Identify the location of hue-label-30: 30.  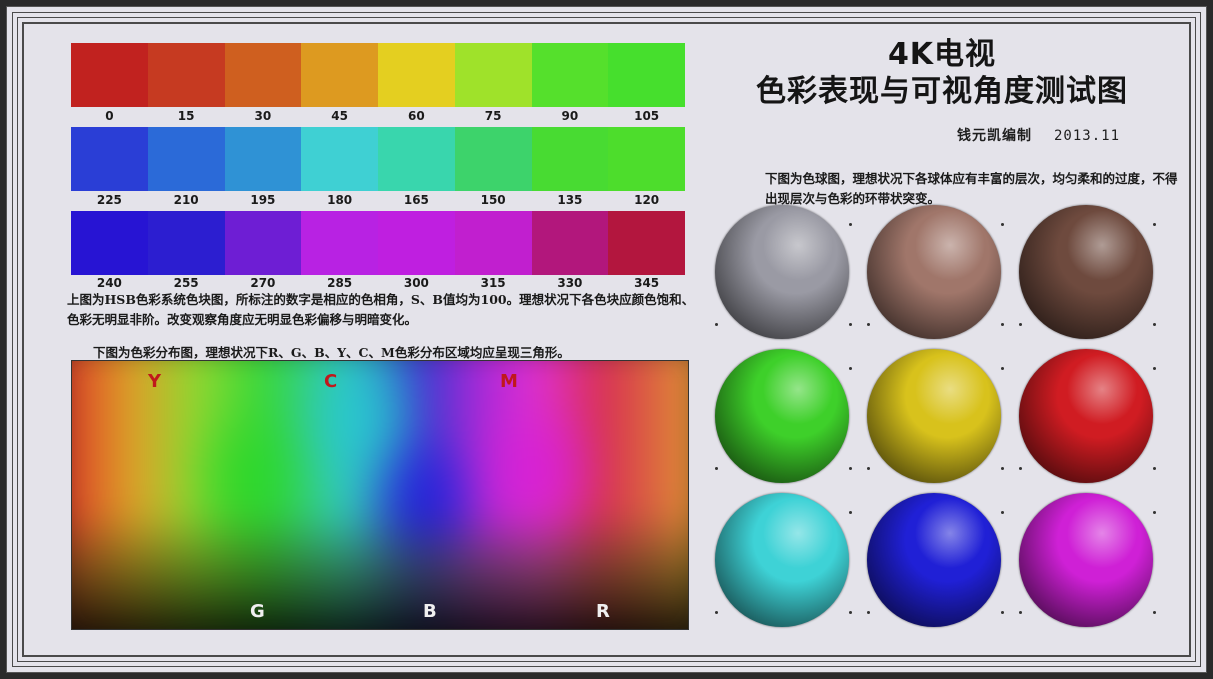
(263, 116).